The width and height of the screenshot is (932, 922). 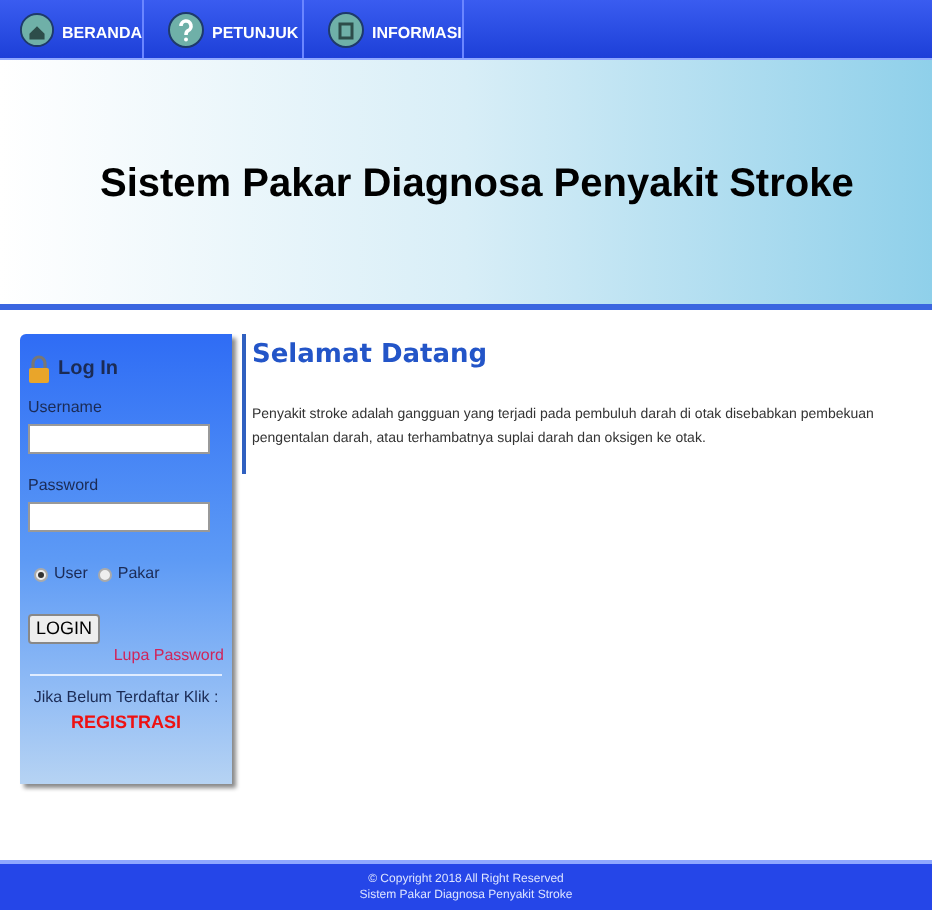 I want to click on nav-link: PETUNJUK, so click(x=224, y=29).